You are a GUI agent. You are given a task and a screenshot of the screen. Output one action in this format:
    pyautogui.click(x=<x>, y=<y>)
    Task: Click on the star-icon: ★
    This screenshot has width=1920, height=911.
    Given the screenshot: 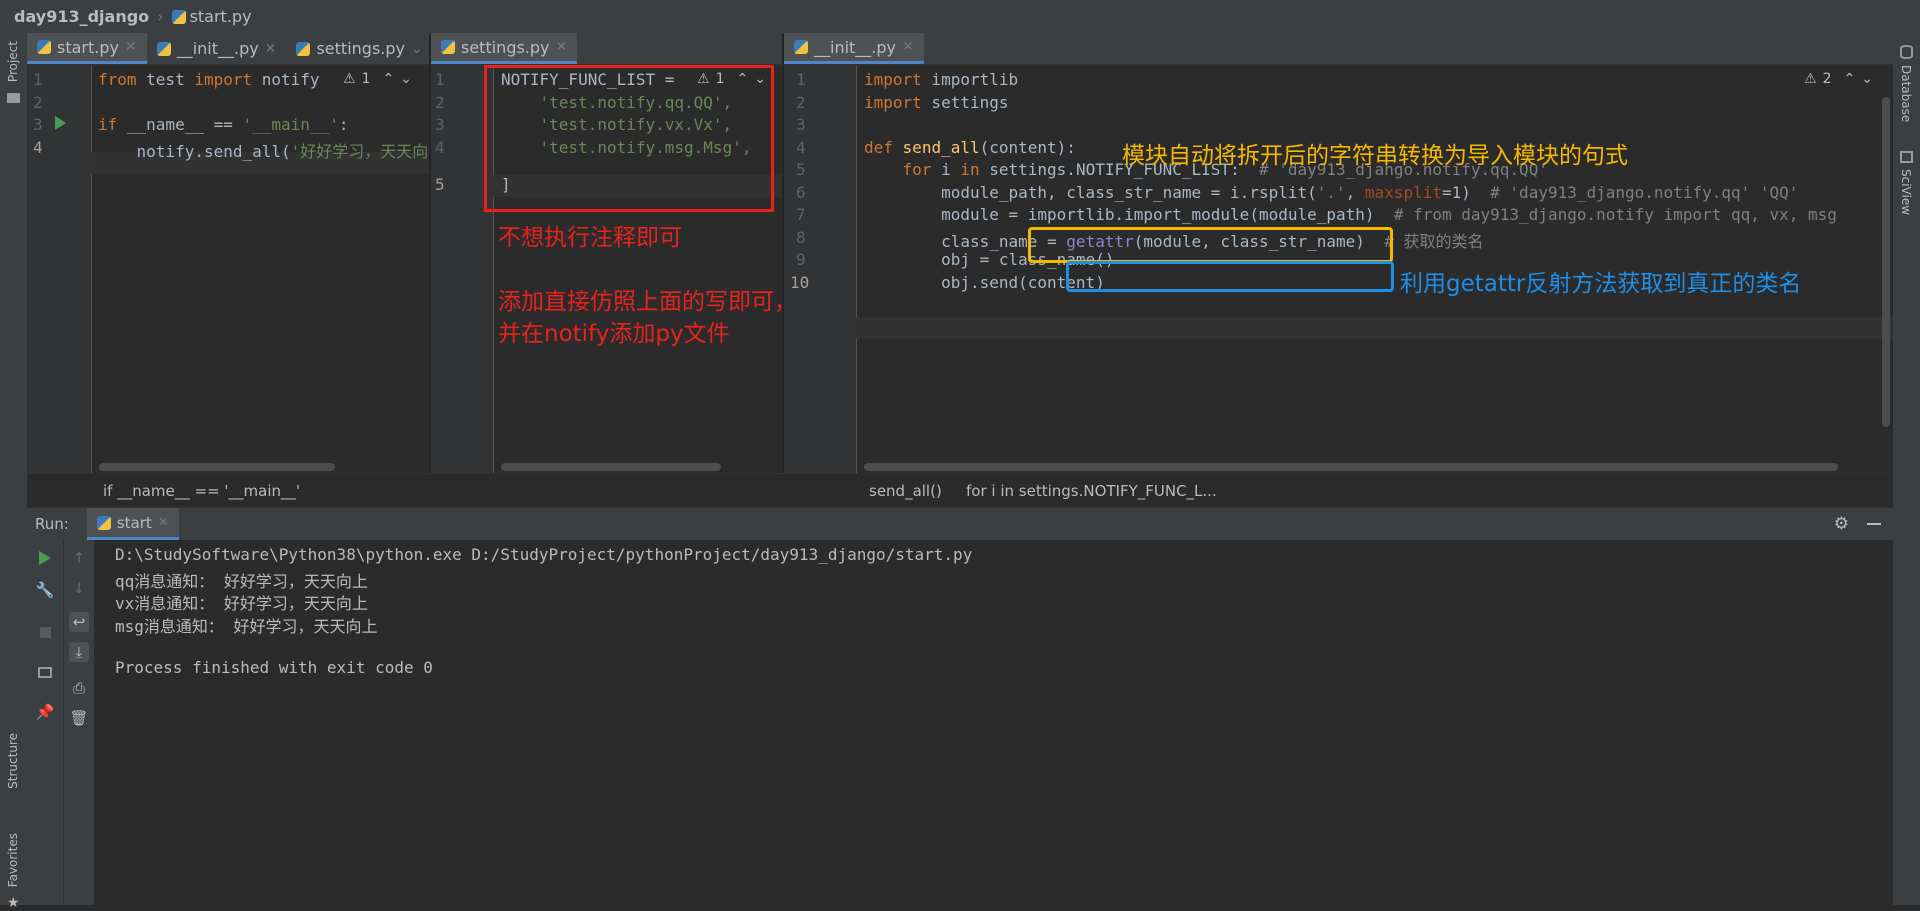 What is the action you would take?
    pyautogui.click(x=13, y=903)
    